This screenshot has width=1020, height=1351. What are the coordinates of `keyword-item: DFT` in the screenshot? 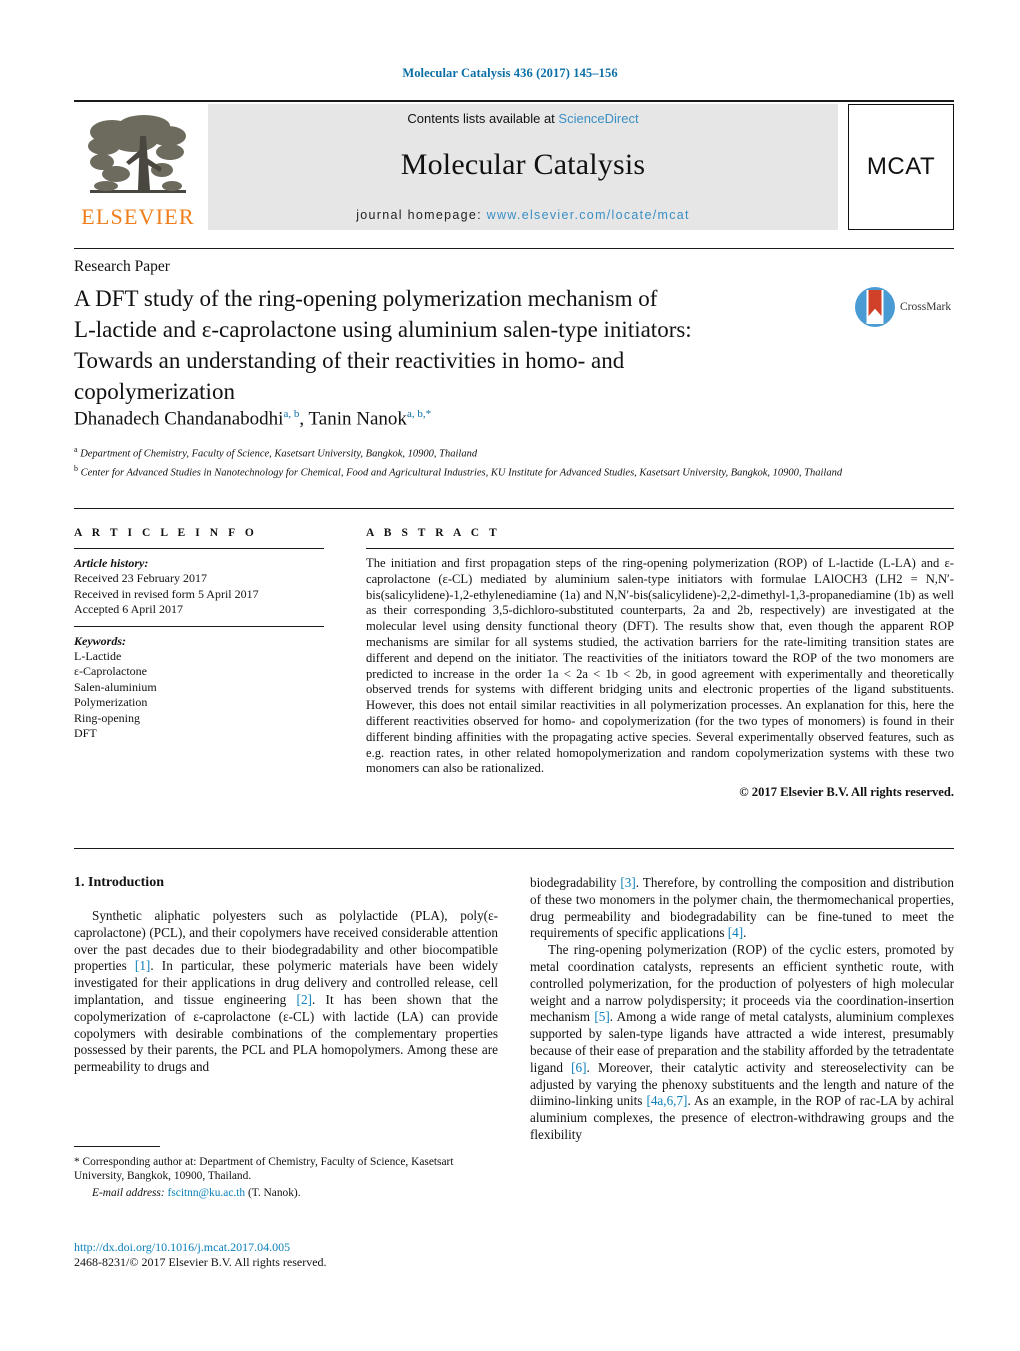 It's located at (85, 733).